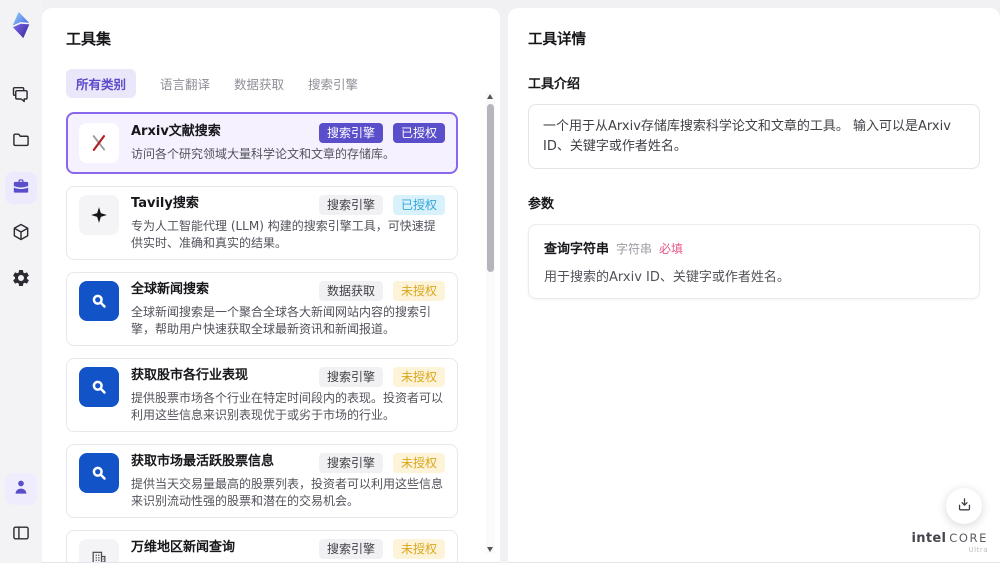 This screenshot has height=563, width=1000. I want to click on parameter-name: 查询字符串, so click(577, 249).